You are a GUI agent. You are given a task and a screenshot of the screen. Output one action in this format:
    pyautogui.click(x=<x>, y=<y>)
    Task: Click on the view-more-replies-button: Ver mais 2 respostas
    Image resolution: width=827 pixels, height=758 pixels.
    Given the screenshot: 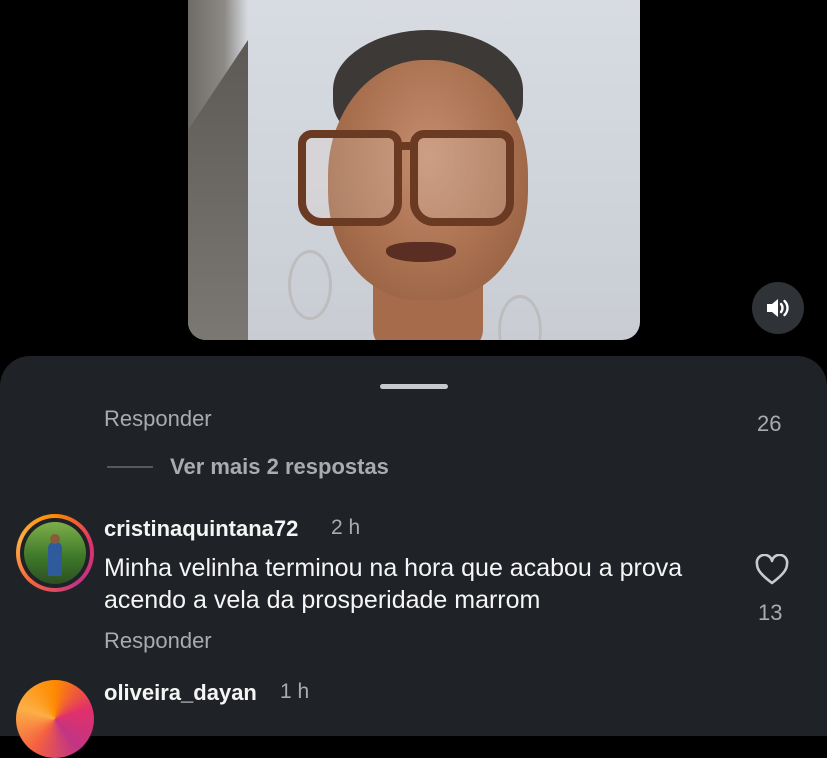 What is the action you would take?
    pyautogui.click(x=279, y=467)
    